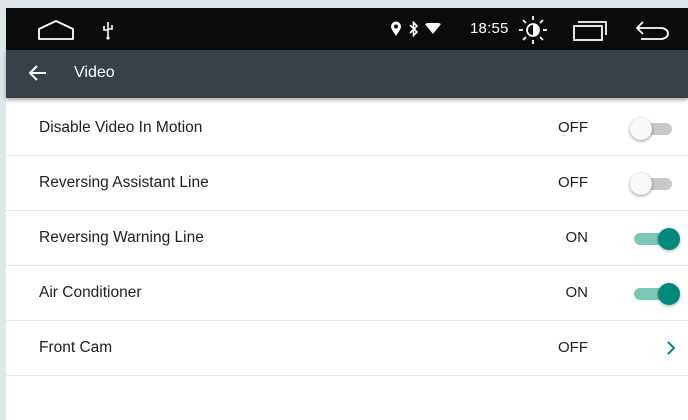  Describe the element at coordinates (671, 348) in the screenshot. I see `chevron-right-icon` at that location.